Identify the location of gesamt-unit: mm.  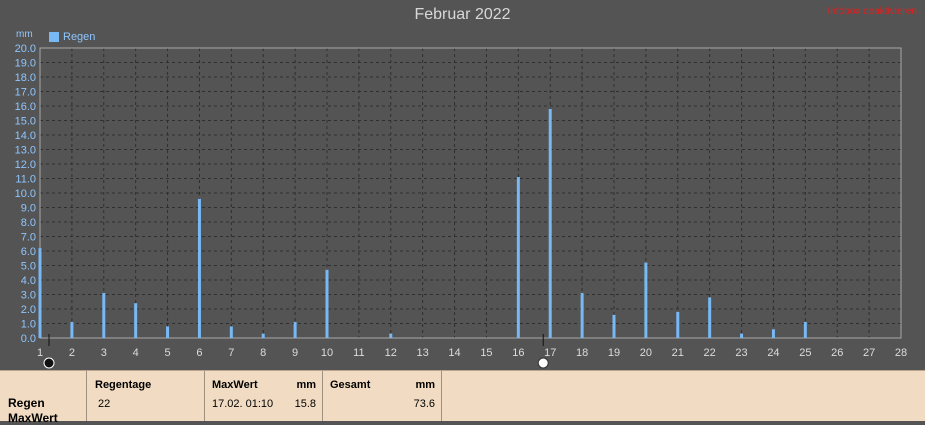
(425, 385).